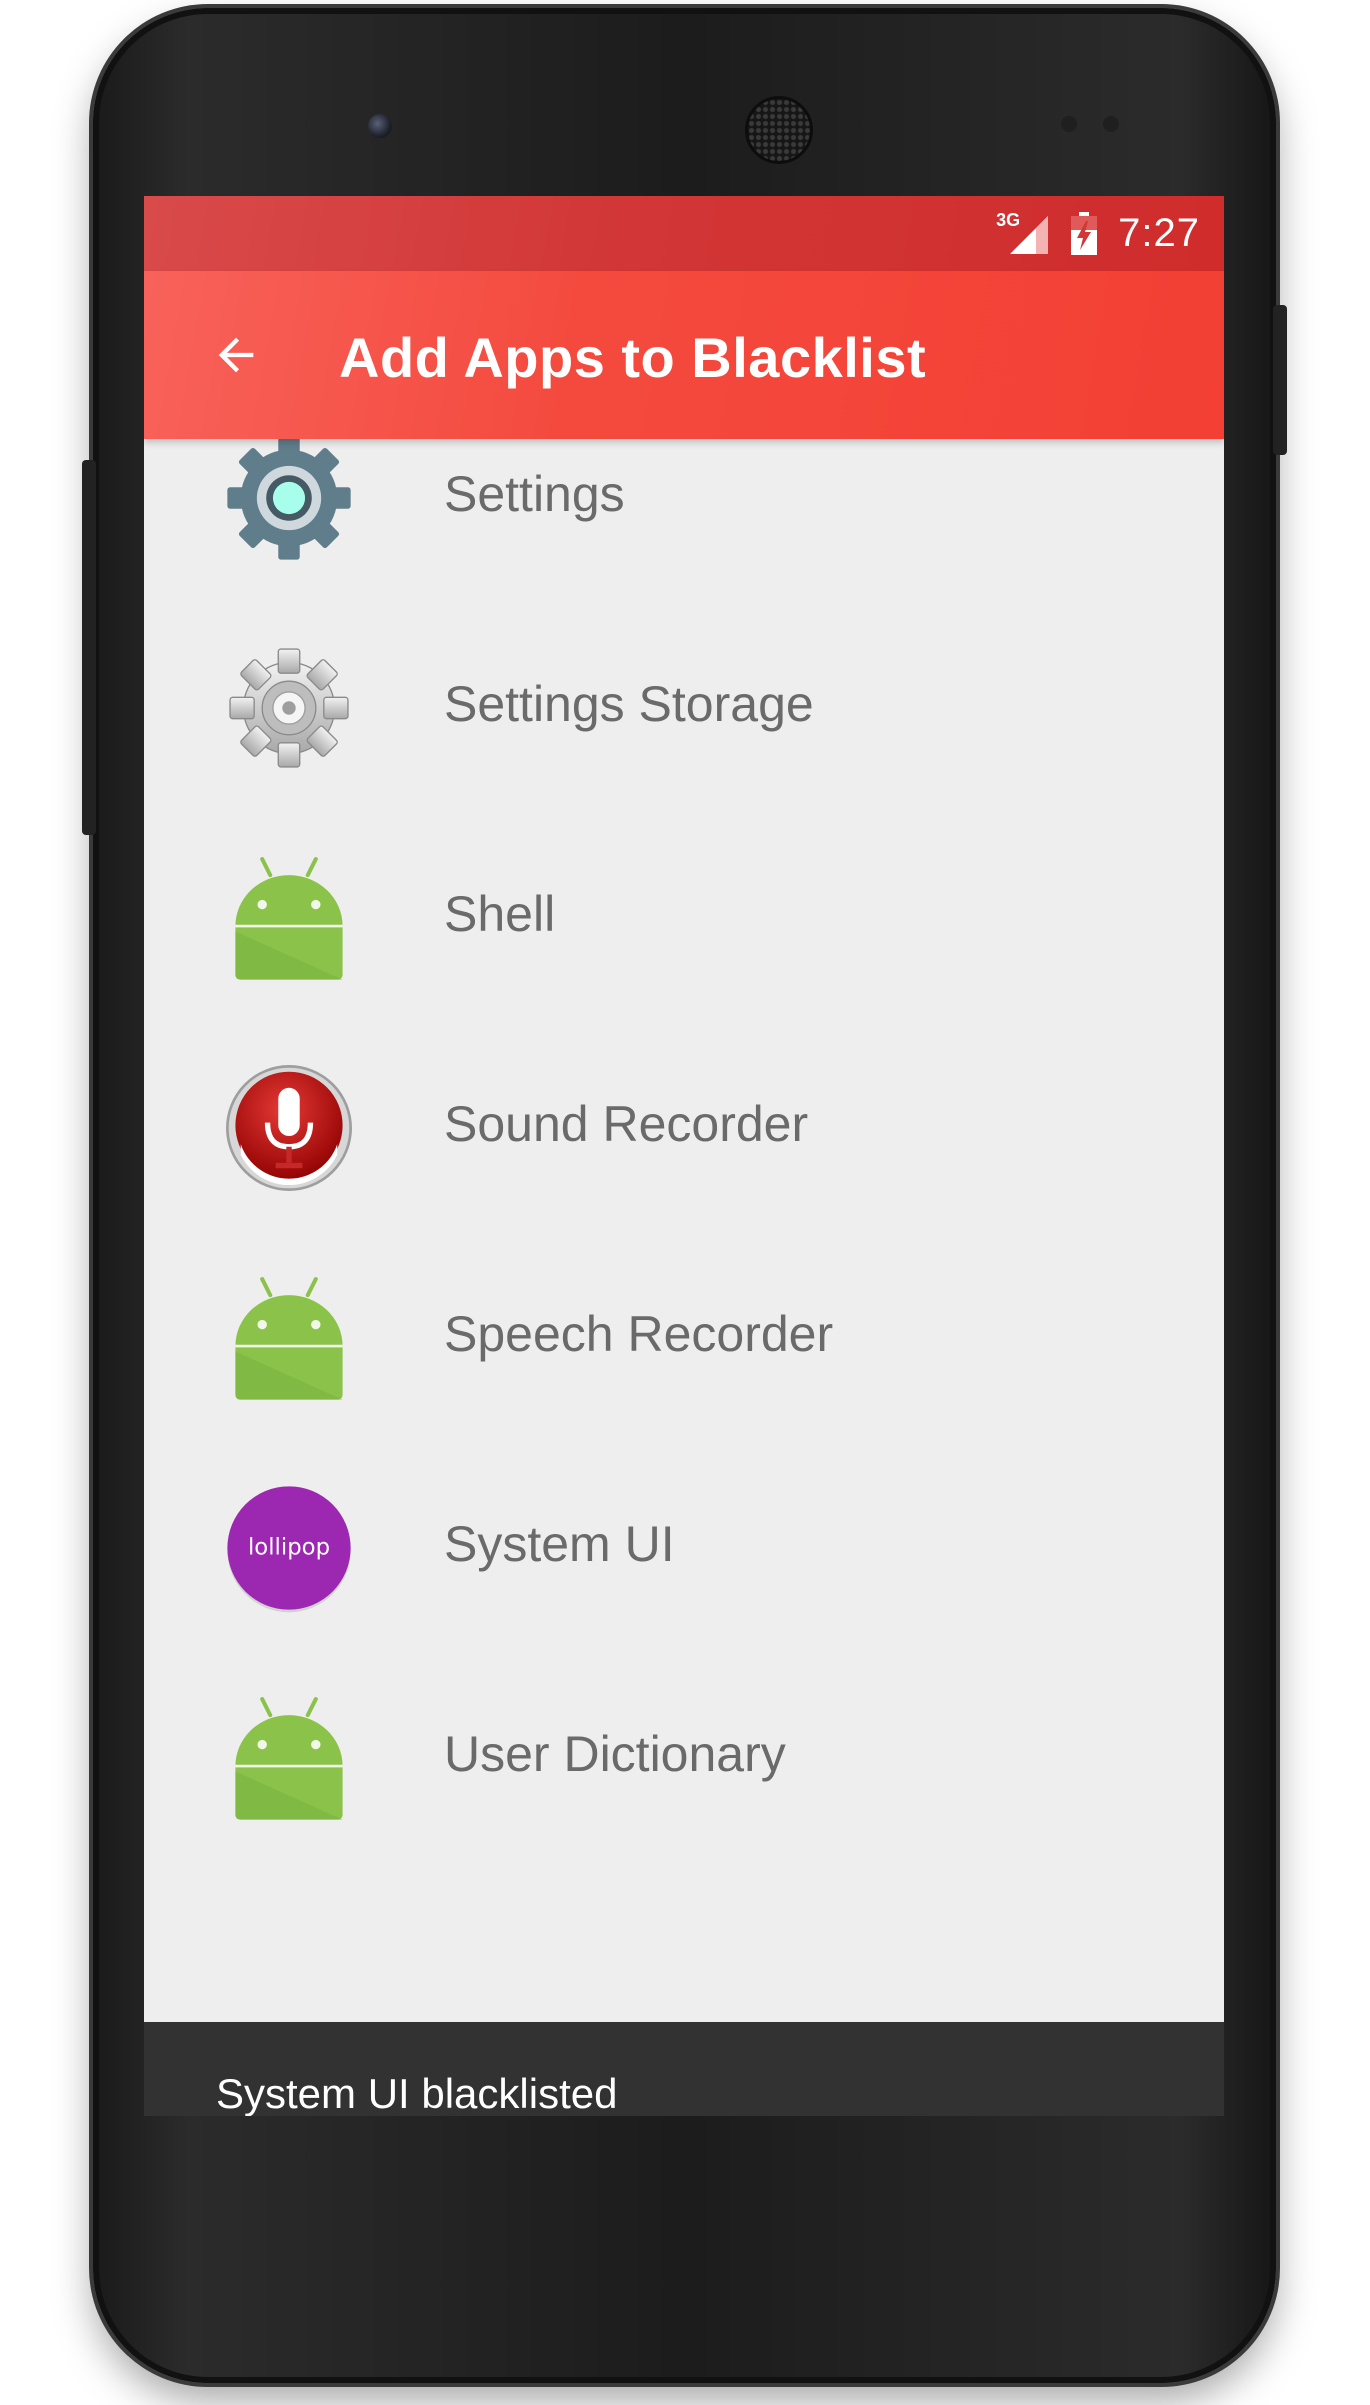 The height and width of the screenshot is (2405, 1370). I want to click on list-item-settings-storage: Settings Storage, so click(684, 708).